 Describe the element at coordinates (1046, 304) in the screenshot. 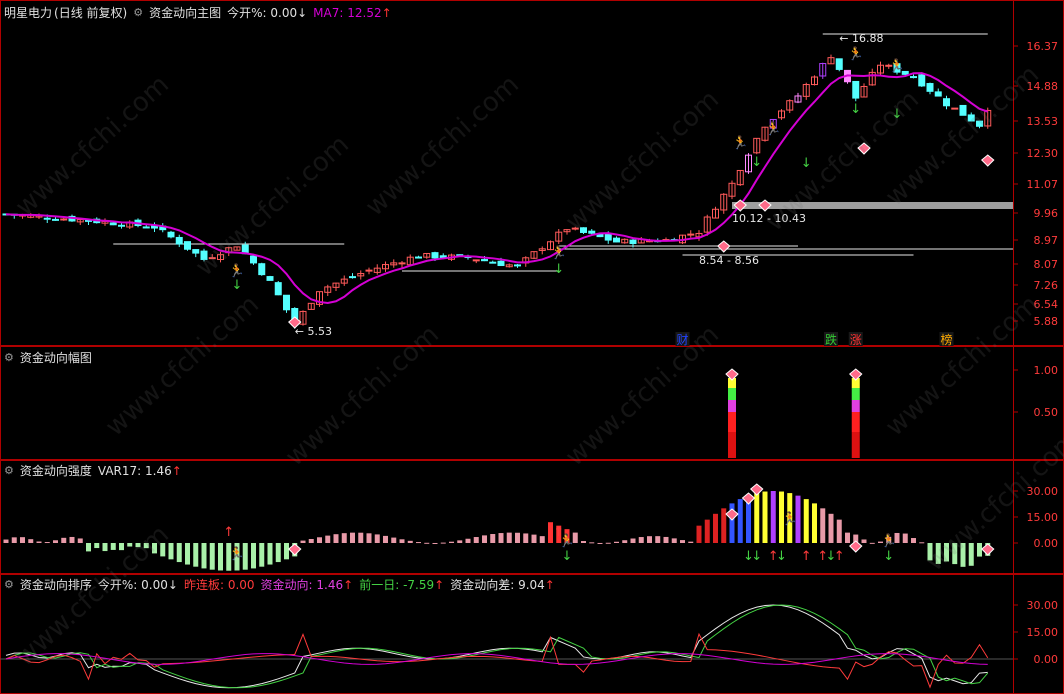

I see `main-y-tick-label: 6.54` at that location.